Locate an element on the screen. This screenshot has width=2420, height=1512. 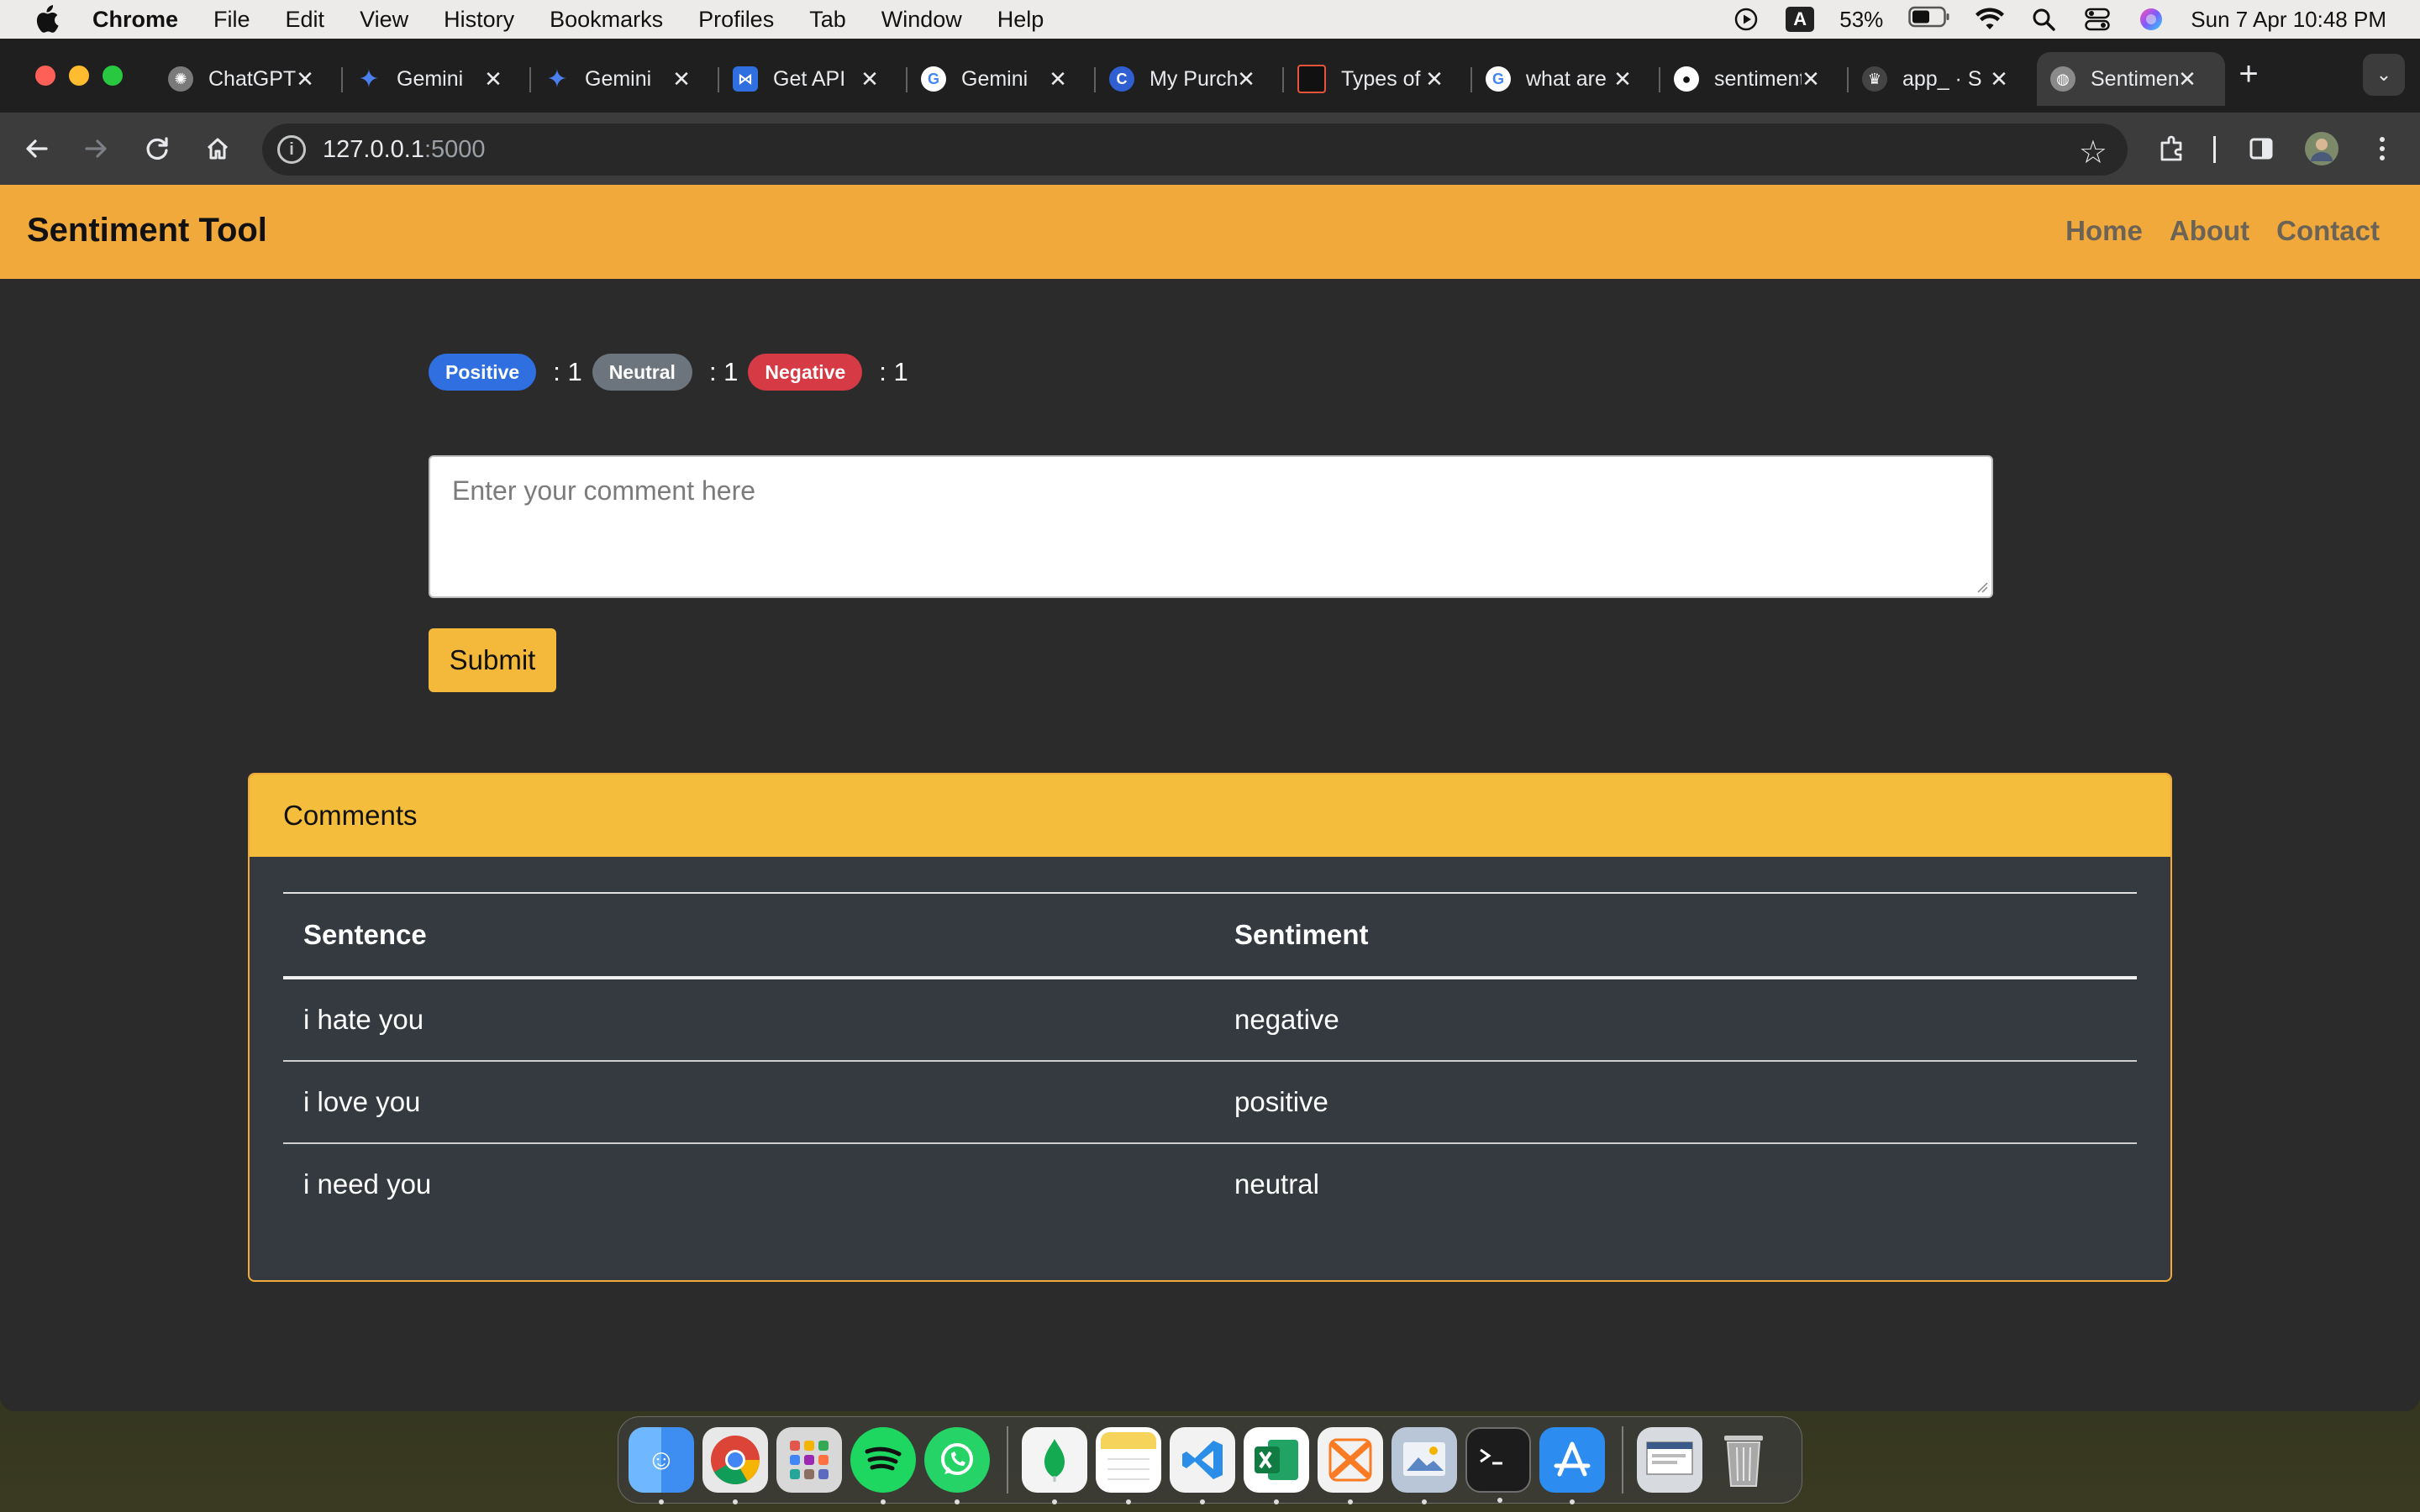
nav-links: Home About Contact is located at coordinates (2222, 231).